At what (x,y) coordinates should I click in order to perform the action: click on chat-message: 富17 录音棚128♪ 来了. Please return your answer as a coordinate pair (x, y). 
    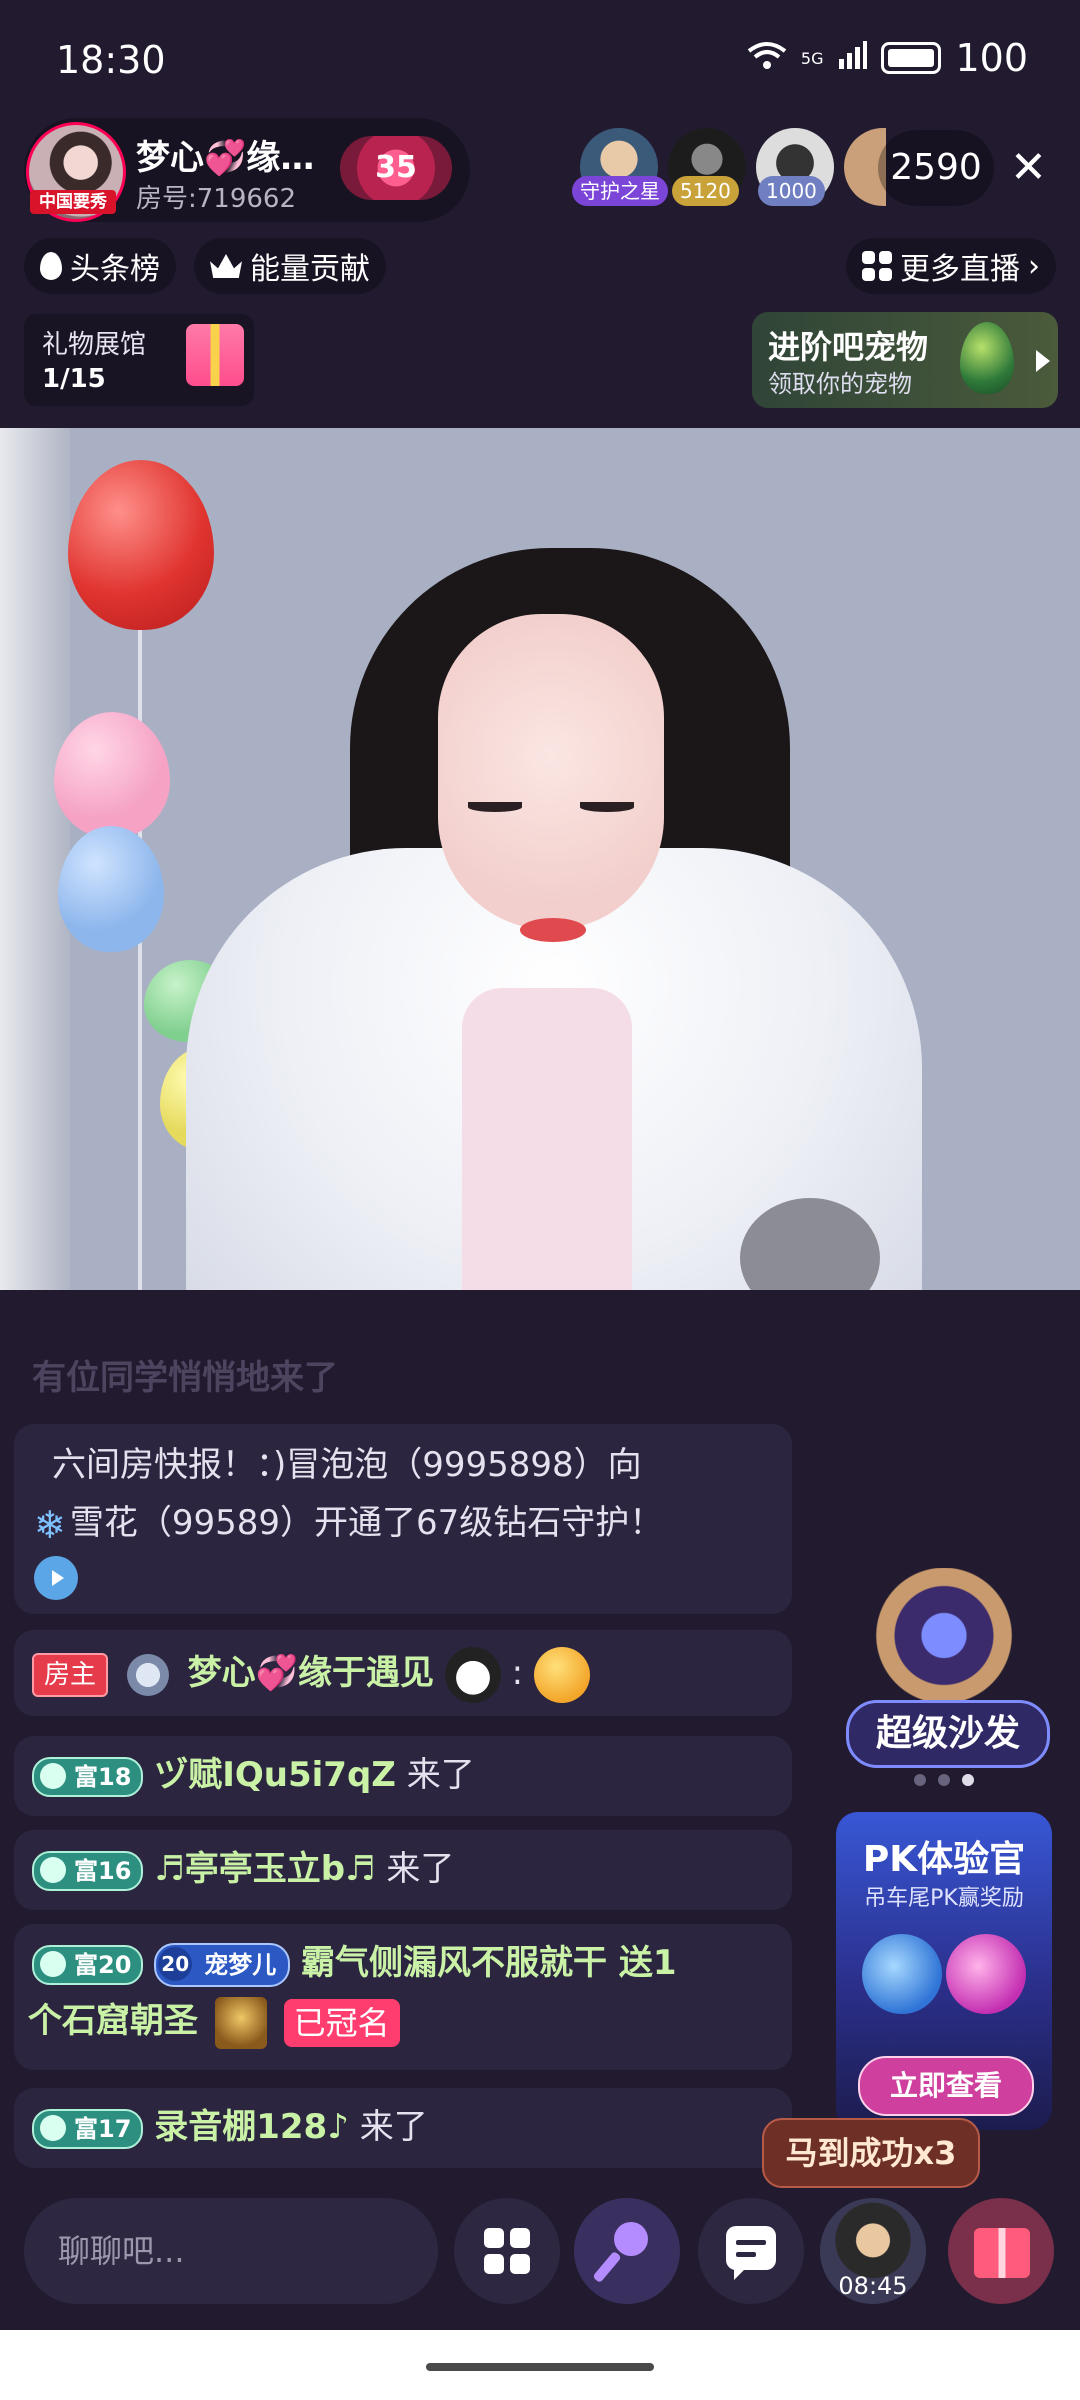
    Looking at the image, I should click on (403, 2128).